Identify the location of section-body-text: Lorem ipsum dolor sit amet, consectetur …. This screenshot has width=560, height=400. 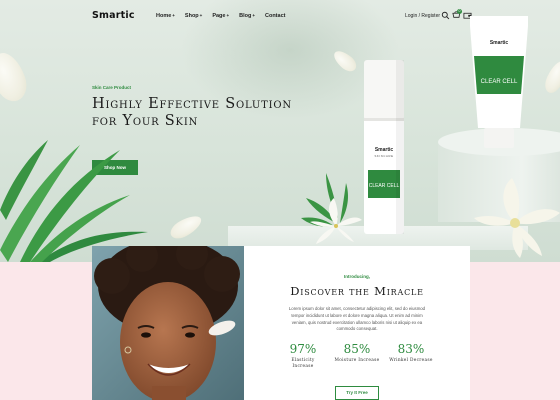
(357, 319).